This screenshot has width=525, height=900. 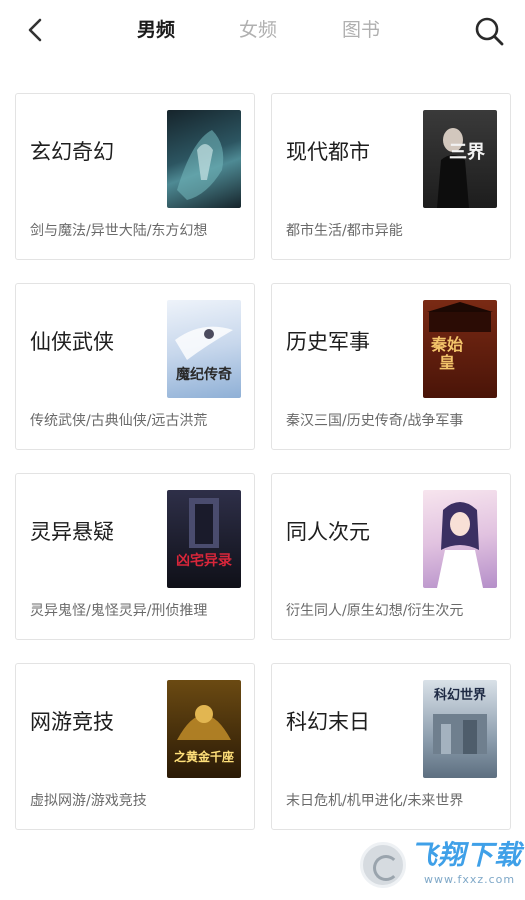 I want to click on tab-female: 女频, so click(x=258, y=30).